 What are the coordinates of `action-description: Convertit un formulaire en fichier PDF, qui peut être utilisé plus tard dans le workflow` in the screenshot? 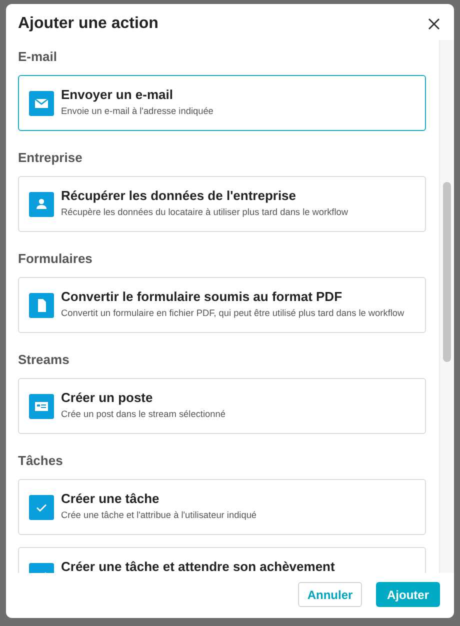 It's located at (232, 313).